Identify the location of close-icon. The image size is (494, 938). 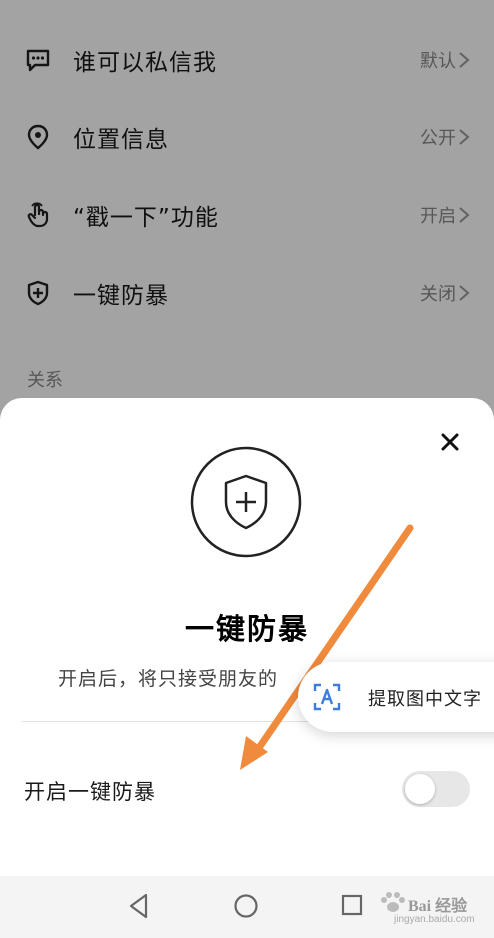
(450, 442).